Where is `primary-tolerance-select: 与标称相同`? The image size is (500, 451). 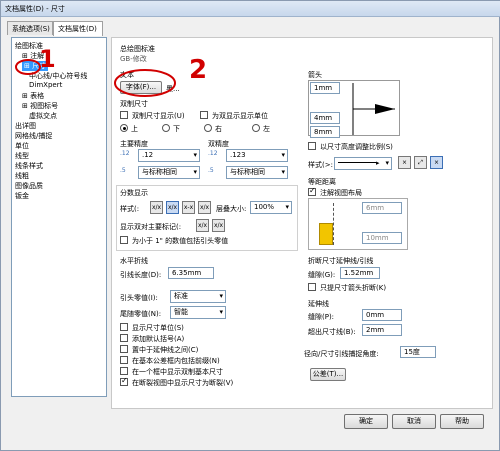
primary-tolerance-select: 与标称相同 is located at coordinates (169, 172).